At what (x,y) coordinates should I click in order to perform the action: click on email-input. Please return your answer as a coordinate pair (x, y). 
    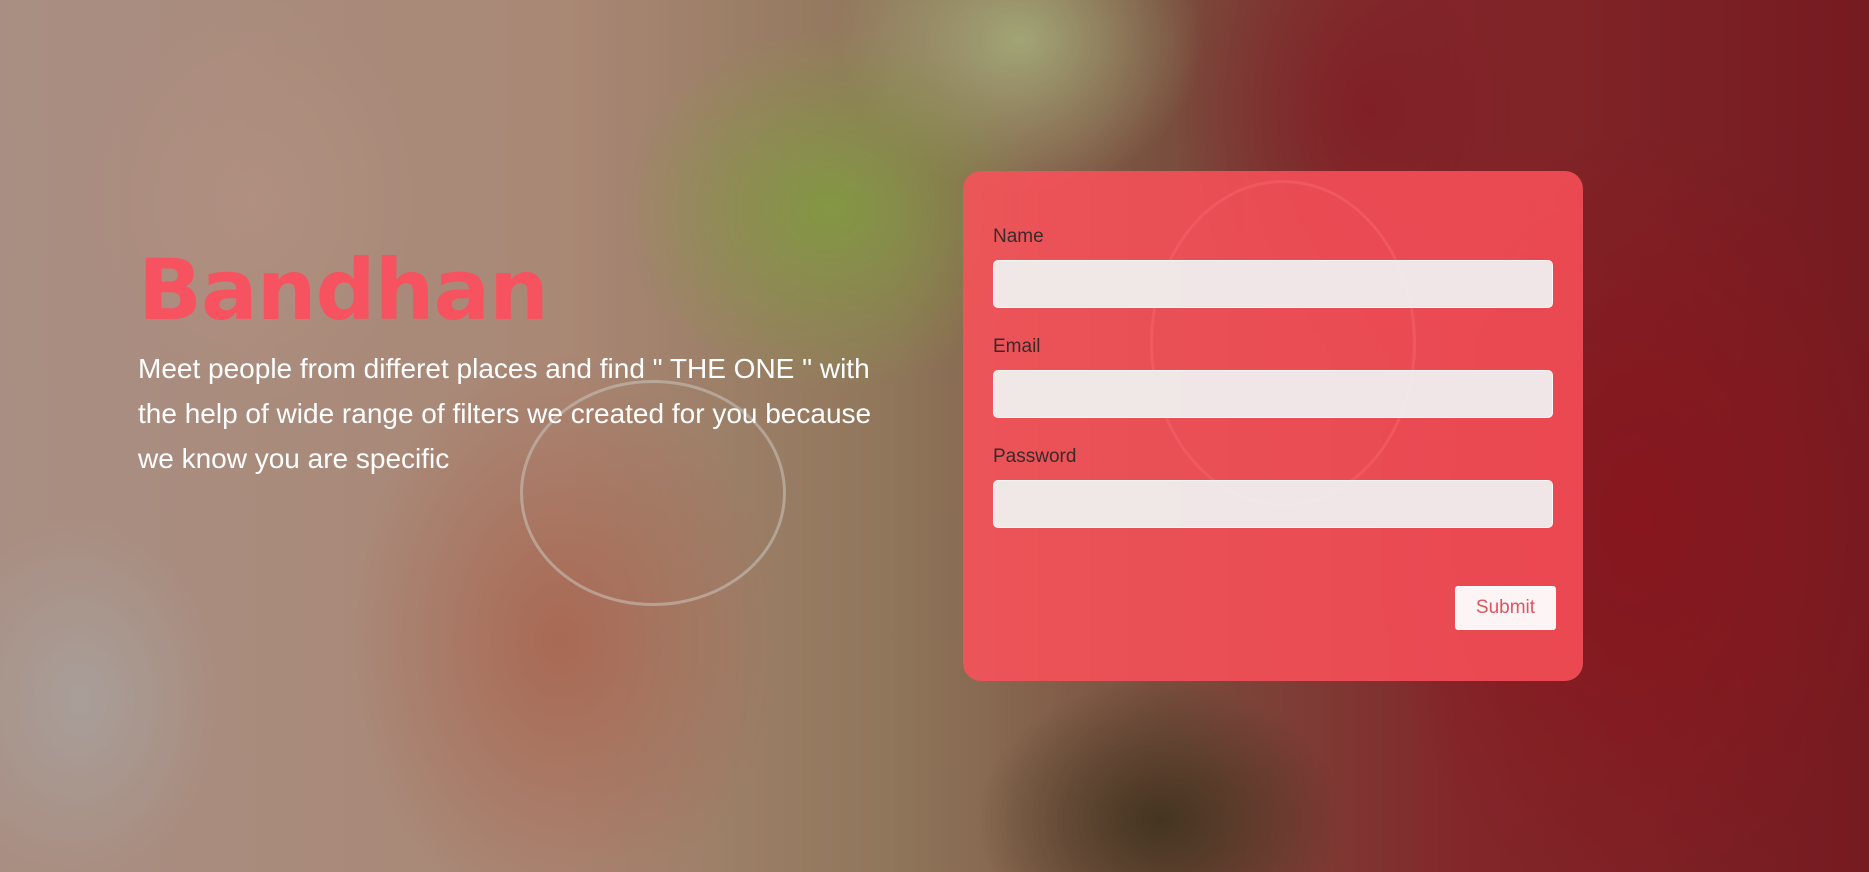
    Looking at the image, I should click on (1273, 394).